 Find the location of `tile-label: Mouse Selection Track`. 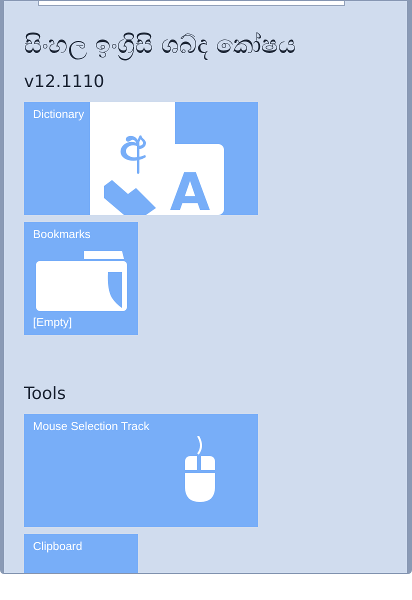

tile-label: Mouse Selection Track is located at coordinates (91, 427).